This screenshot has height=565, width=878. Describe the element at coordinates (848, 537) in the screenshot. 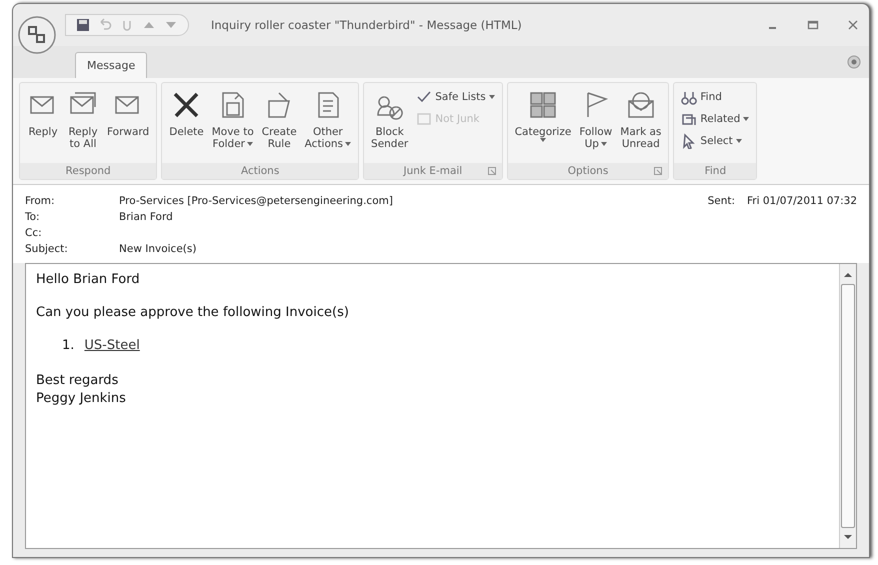

I see `scroll-down-icon` at that location.